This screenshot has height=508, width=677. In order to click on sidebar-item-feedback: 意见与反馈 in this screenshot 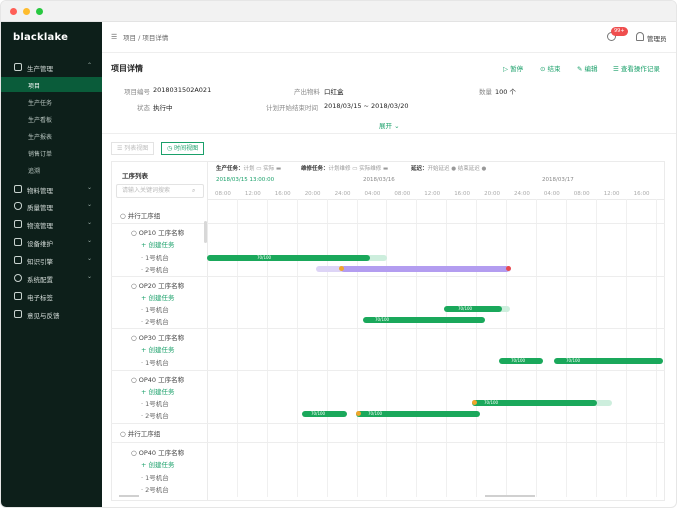, I will do `click(51, 314)`.